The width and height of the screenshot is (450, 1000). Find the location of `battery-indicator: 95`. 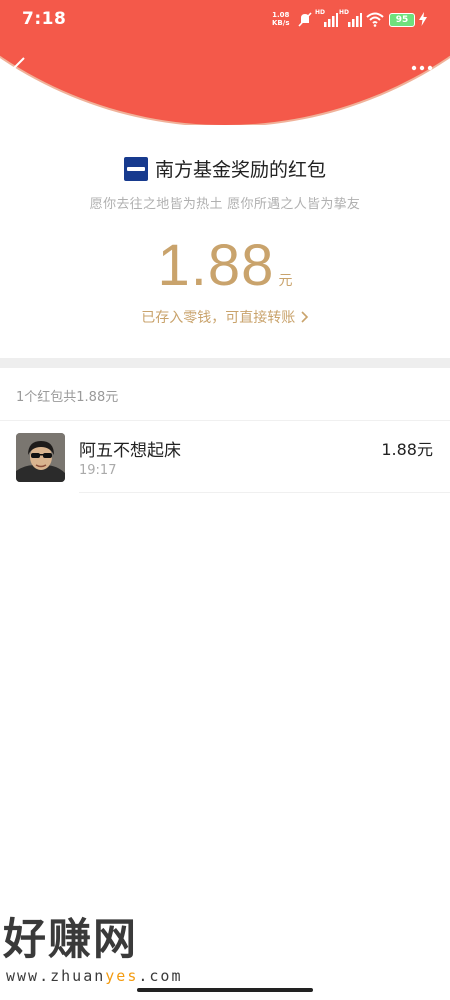

battery-indicator: 95 is located at coordinates (402, 20).